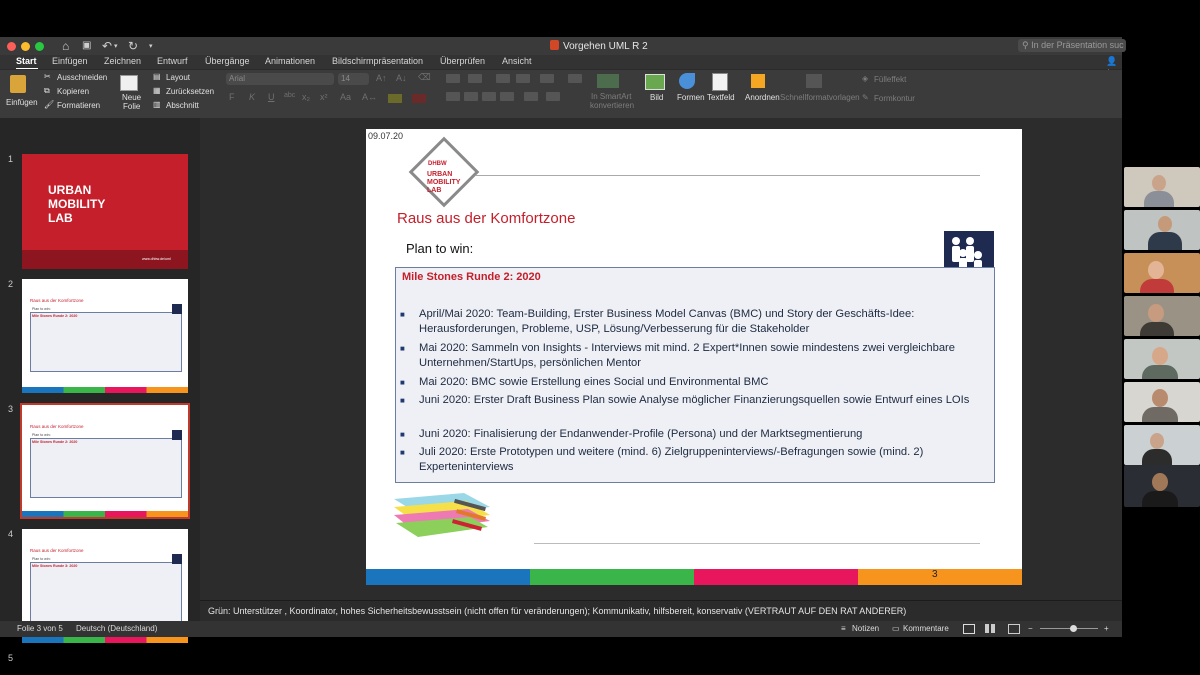  I want to click on copy-icon: ⧉, so click(47, 91).